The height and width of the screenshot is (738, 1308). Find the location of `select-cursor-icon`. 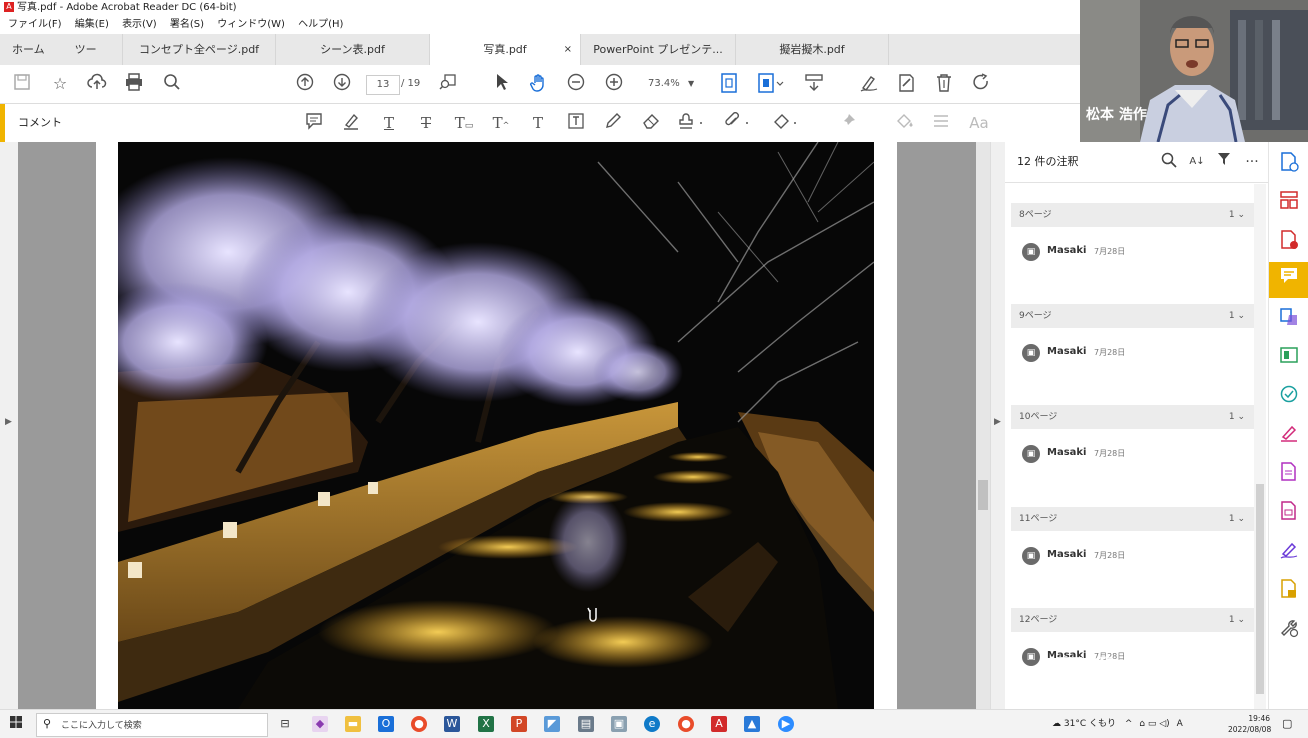

select-cursor-icon is located at coordinates (502, 84).